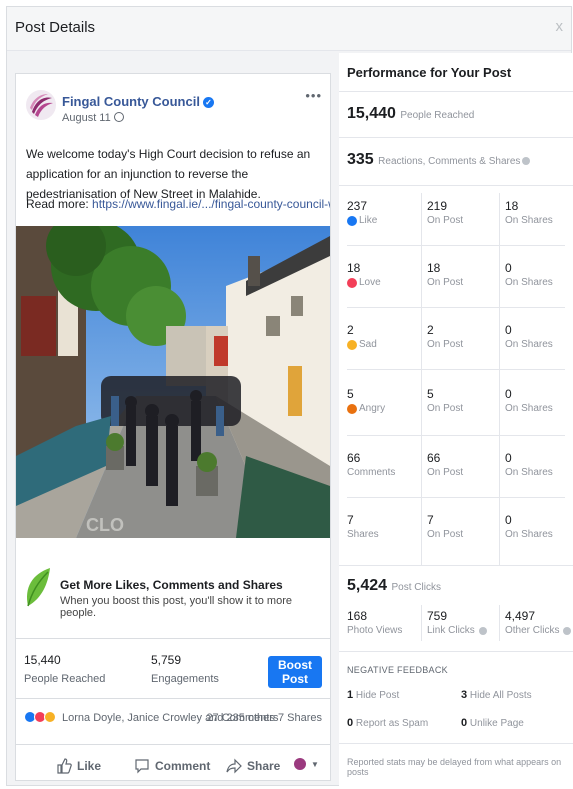 This screenshot has width=573, height=789. Describe the element at coordinates (300, 764) in the screenshot. I see `page-avatar-small-icon` at that location.